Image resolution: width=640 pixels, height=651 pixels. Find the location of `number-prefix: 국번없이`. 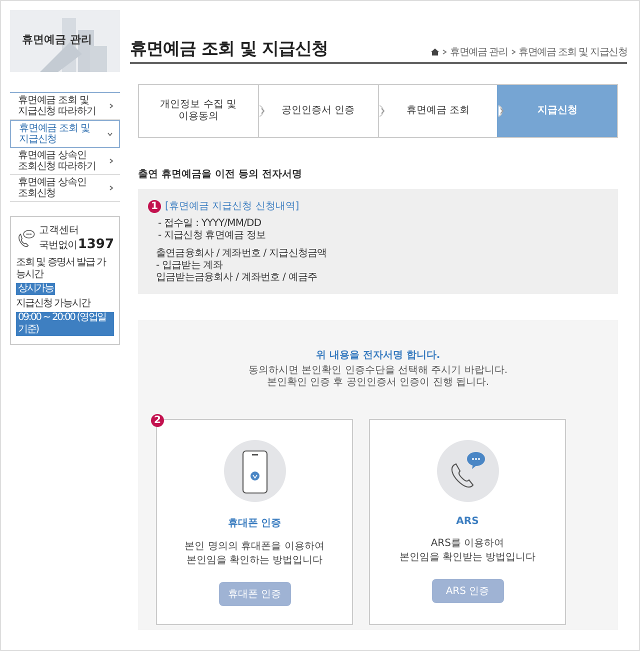

number-prefix: 국번없이 is located at coordinates (57, 245).